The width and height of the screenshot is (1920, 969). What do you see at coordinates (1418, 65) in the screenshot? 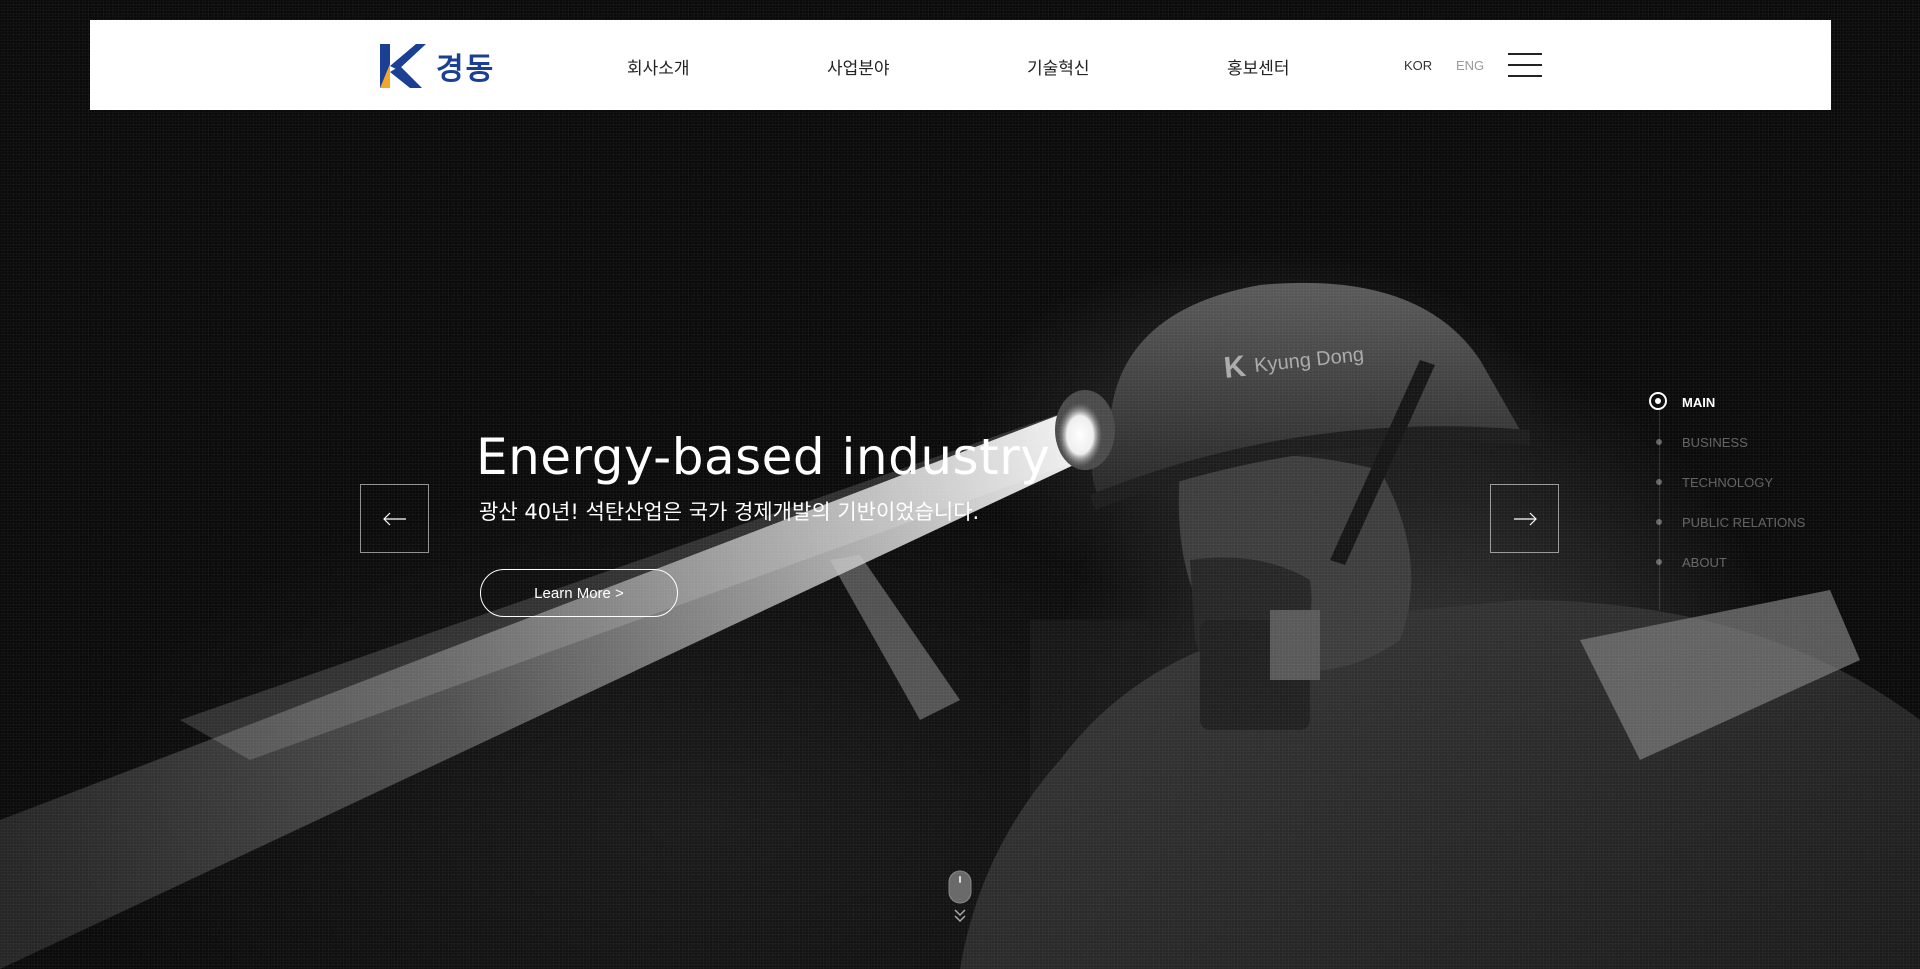
I see `lang-kor-link: KOR` at bounding box center [1418, 65].